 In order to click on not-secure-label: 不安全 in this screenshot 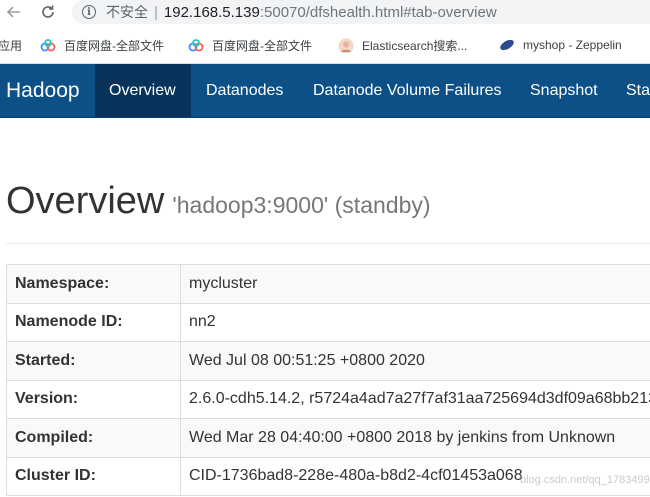, I will do `click(127, 12)`.